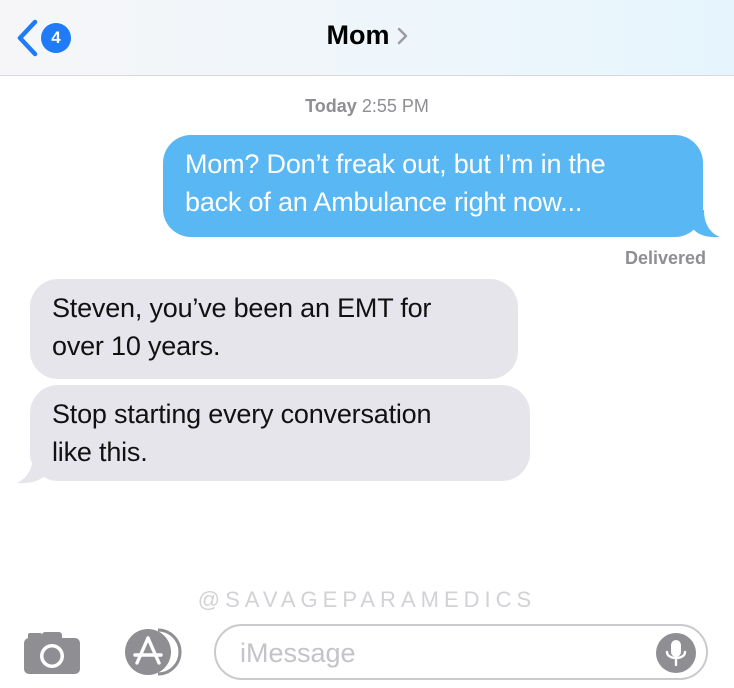 The width and height of the screenshot is (734, 688). I want to click on received-message-line: over 10 years., so click(136, 346).